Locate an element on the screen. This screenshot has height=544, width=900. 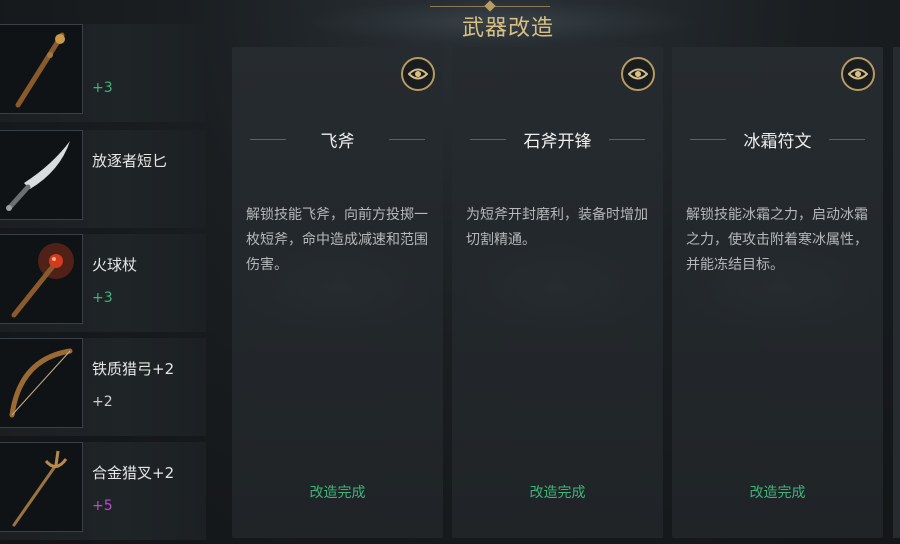
weapon-list-item: 铁质猎弓+2 +2 is located at coordinates (103, 387).